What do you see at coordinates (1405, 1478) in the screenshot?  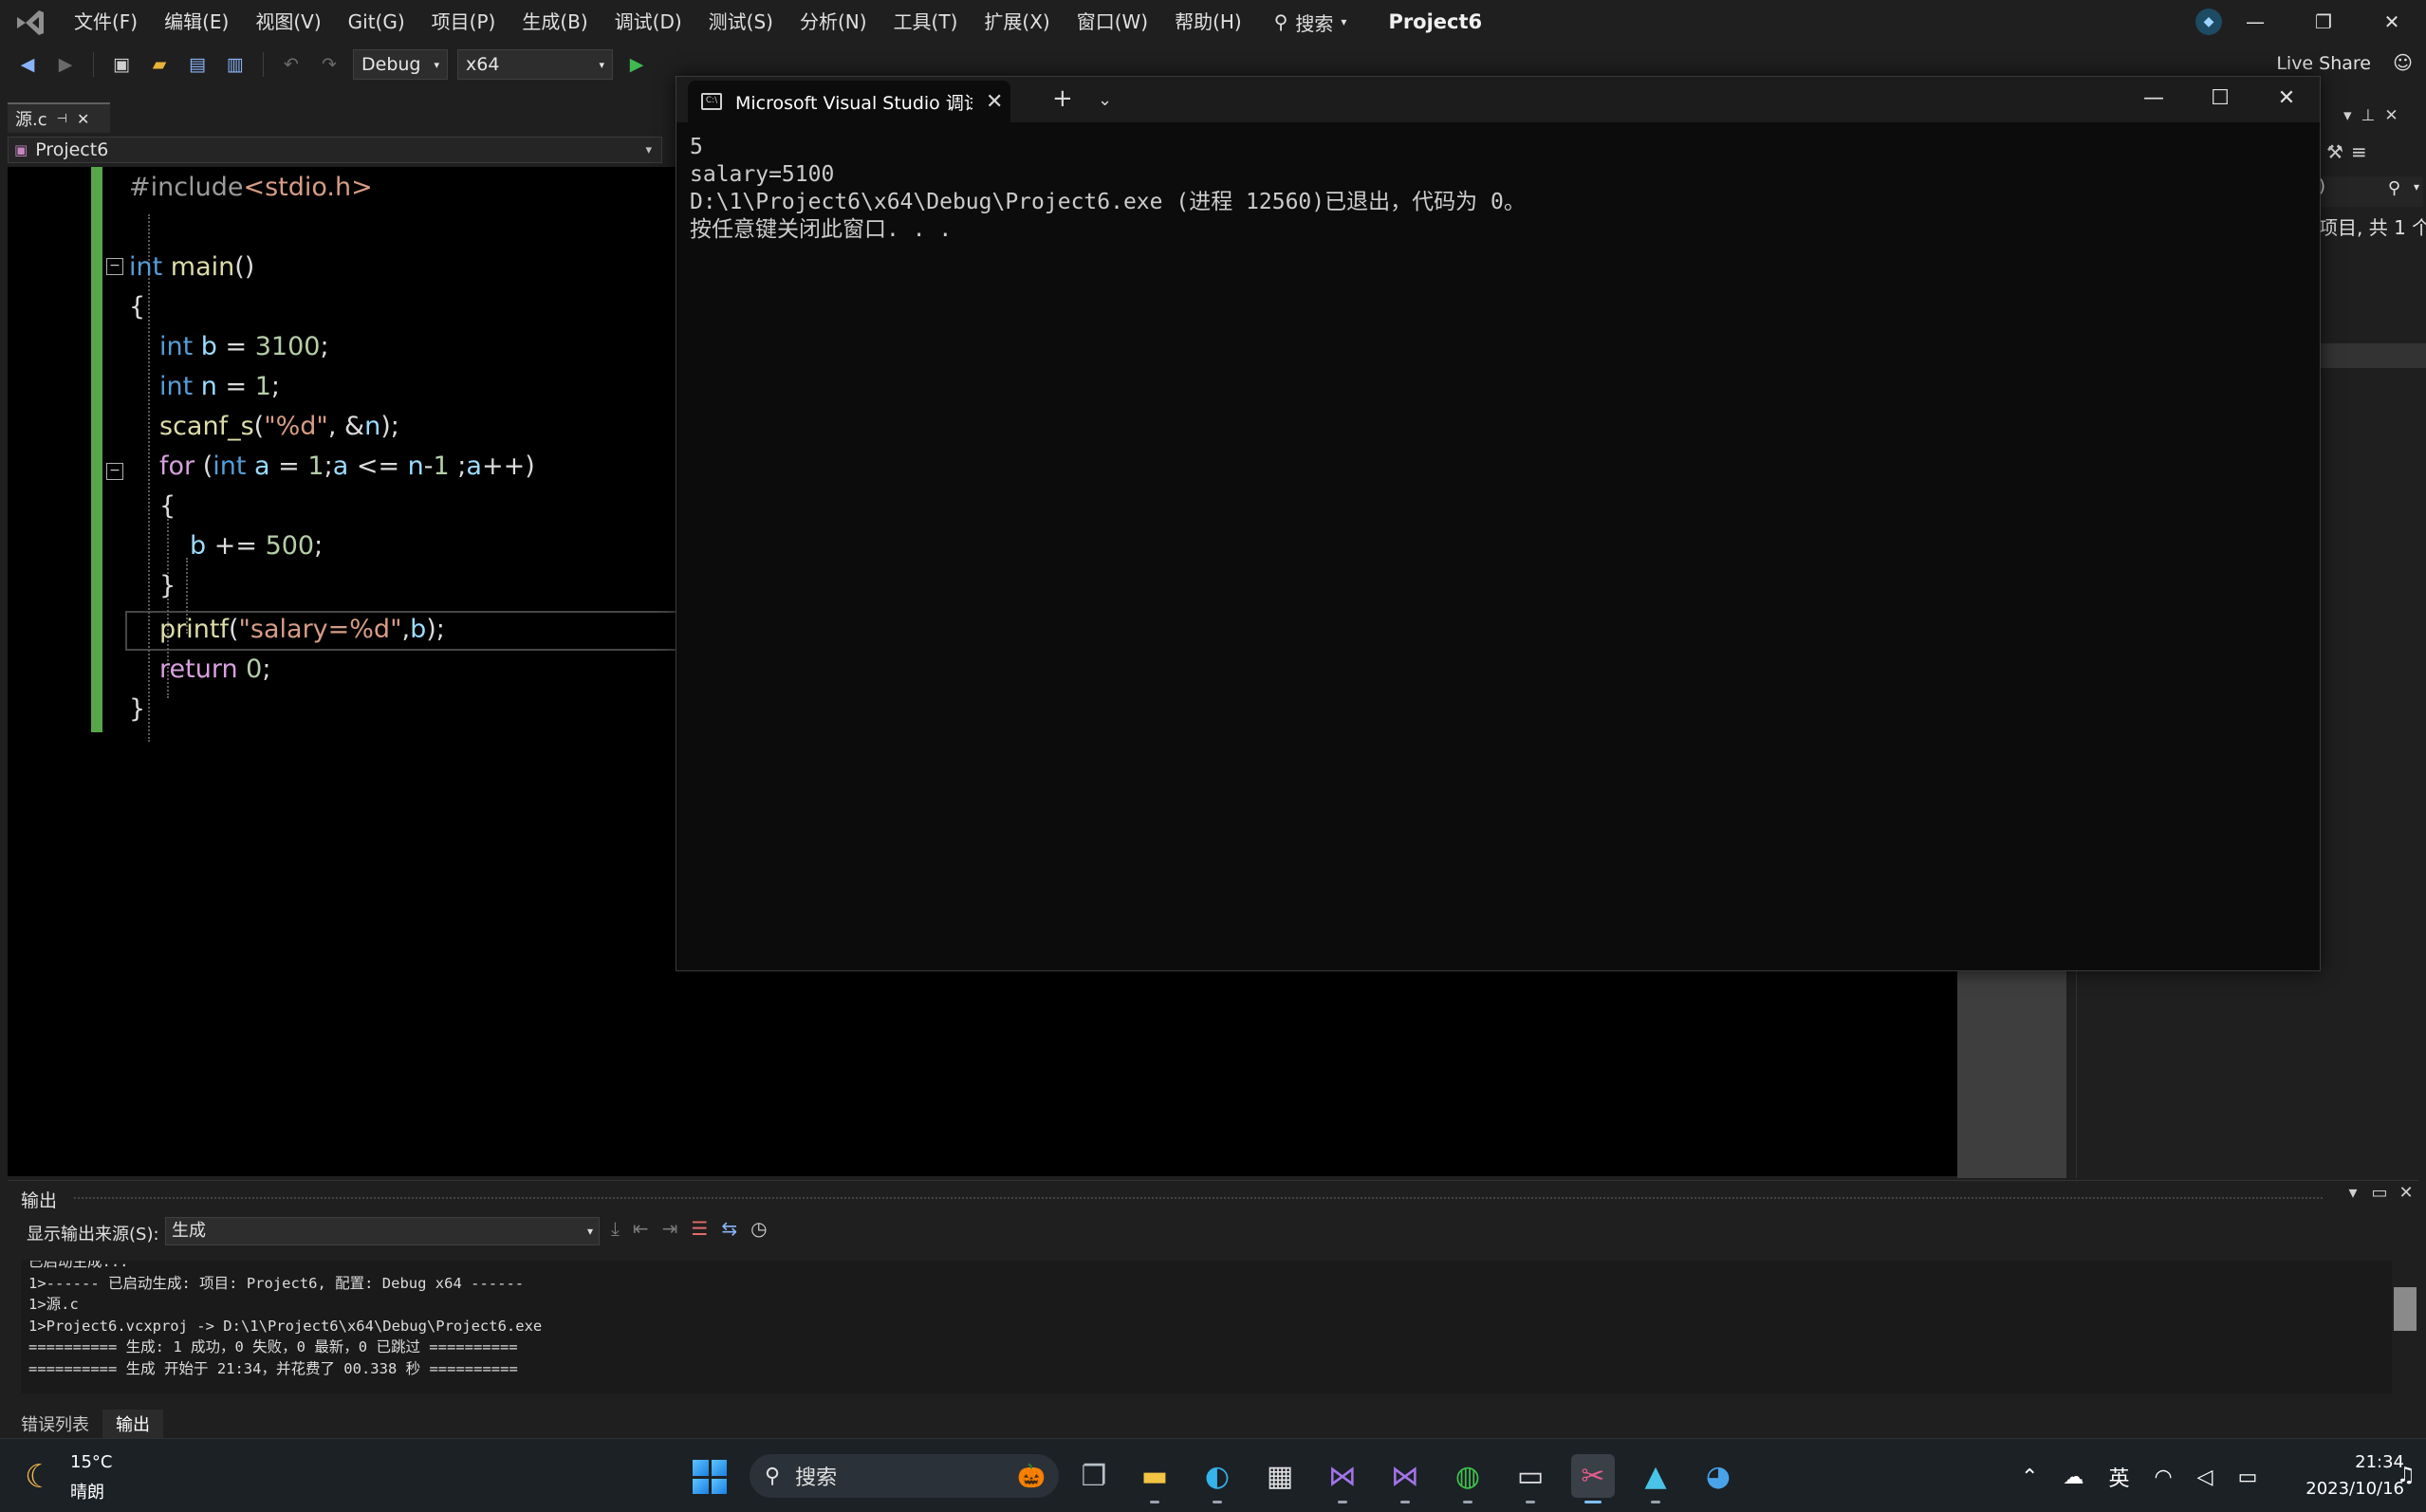 I see `visual-studio-2-icon: ⋈` at bounding box center [1405, 1478].